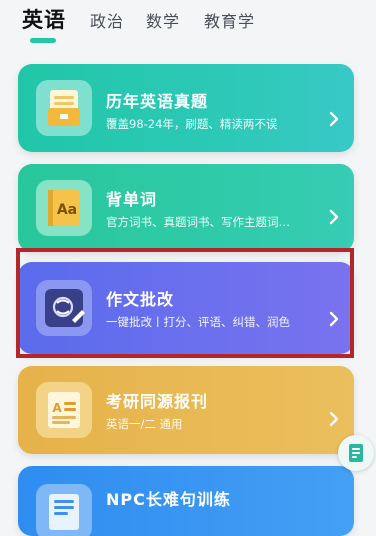 This screenshot has height=536, width=376. Describe the element at coordinates (188, 26) in the screenshot. I see `subject-tabs: 英语 政治 数学 教育学` at that location.